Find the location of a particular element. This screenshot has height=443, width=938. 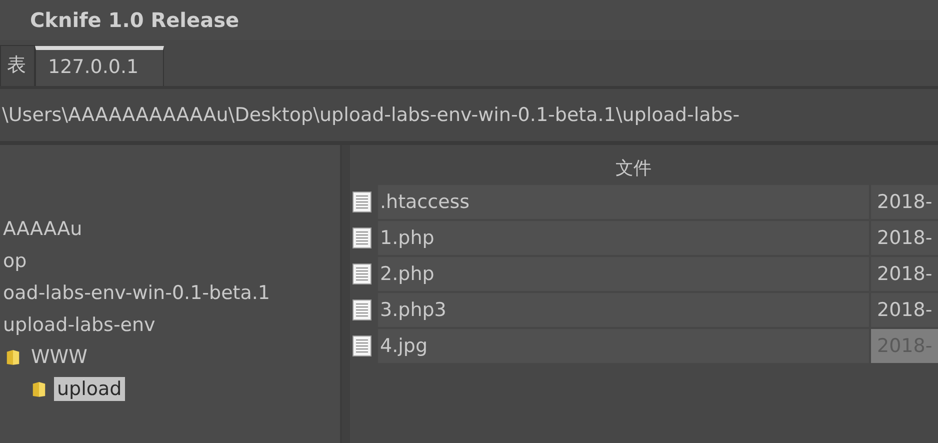

table-cell: 3.php3 is located at coordinates (623, 310).